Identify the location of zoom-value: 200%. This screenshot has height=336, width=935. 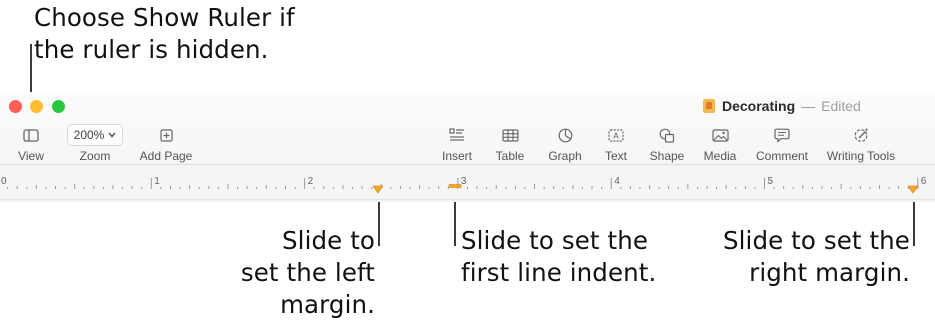
(89, 135).